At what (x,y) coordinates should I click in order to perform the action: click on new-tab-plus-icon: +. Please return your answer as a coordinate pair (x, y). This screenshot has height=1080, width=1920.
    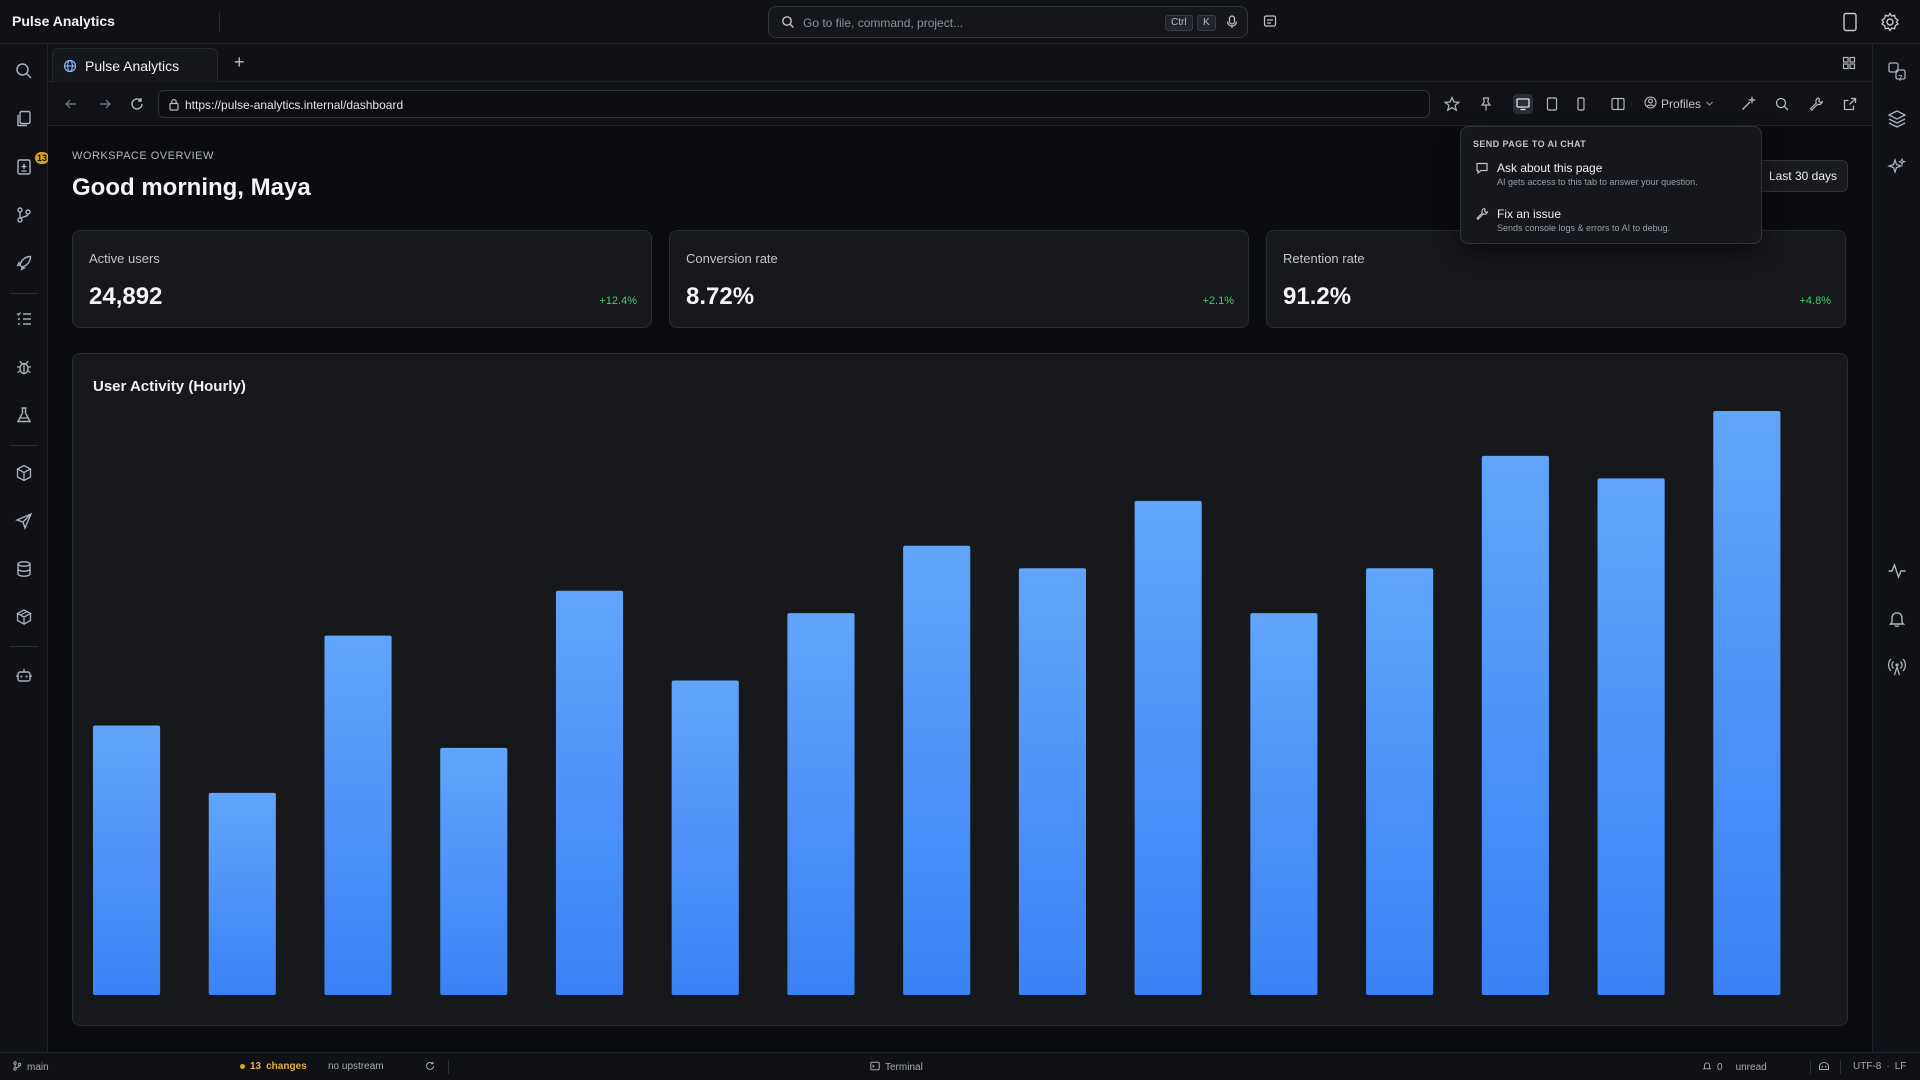
    Looking at the image, I should click on (239, 62).